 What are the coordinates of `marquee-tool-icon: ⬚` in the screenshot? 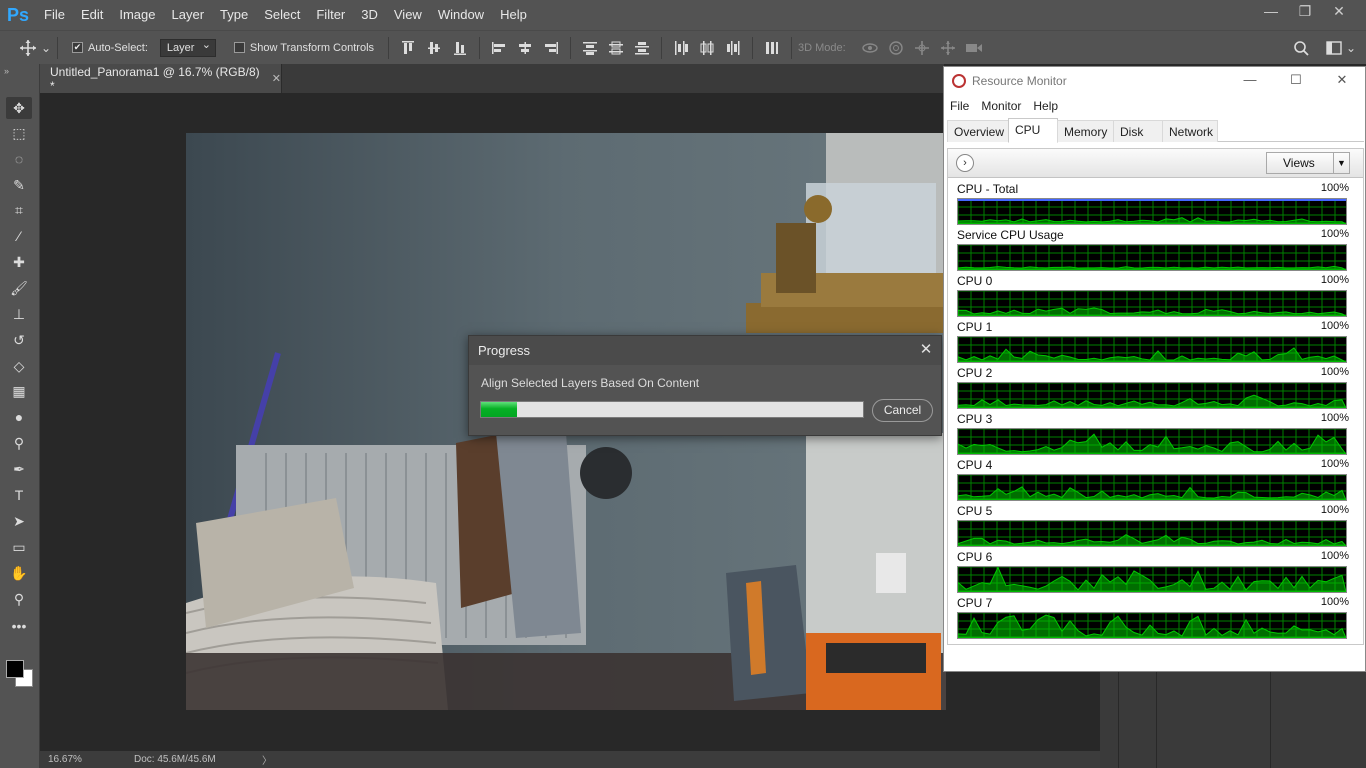 It's located at (19, 133).